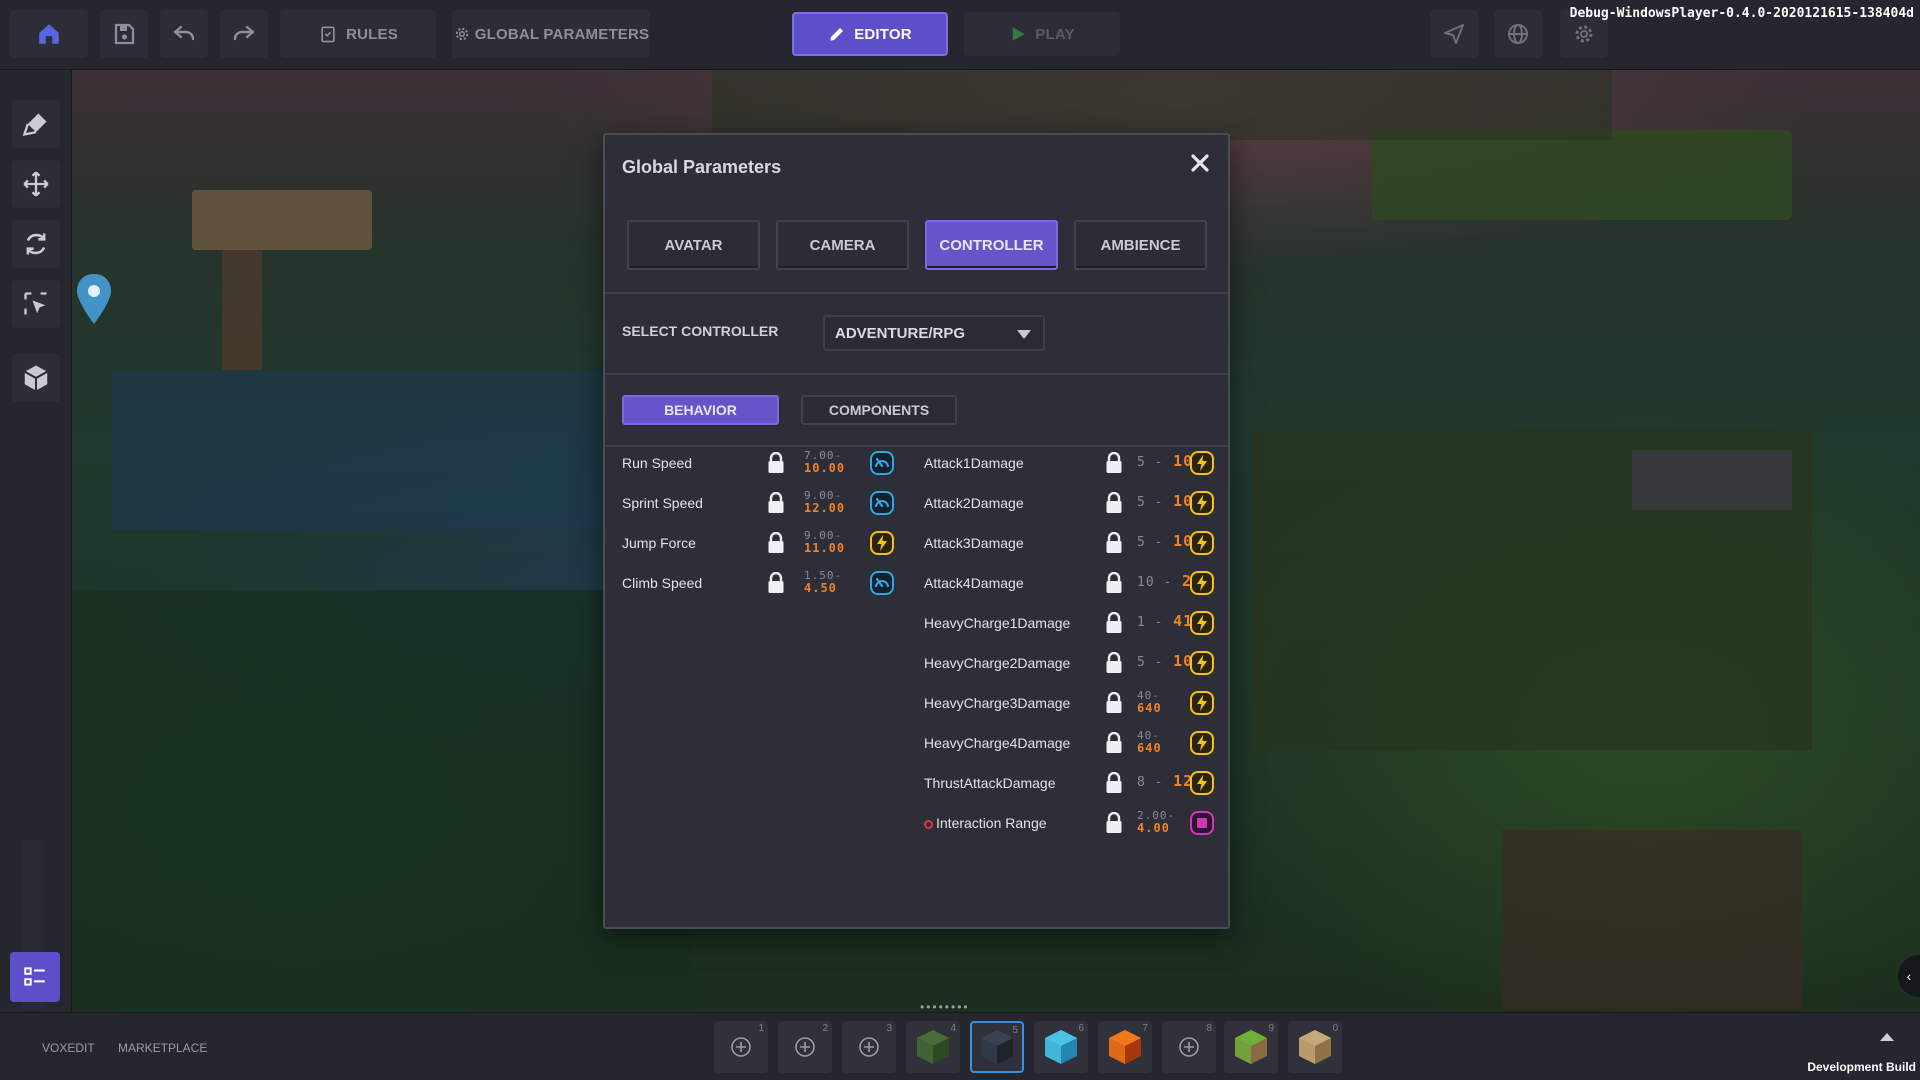  What do you see at coordinates (1518, 34) in the screenshot?
I see `language-button` at bounding box center [1518, 34].